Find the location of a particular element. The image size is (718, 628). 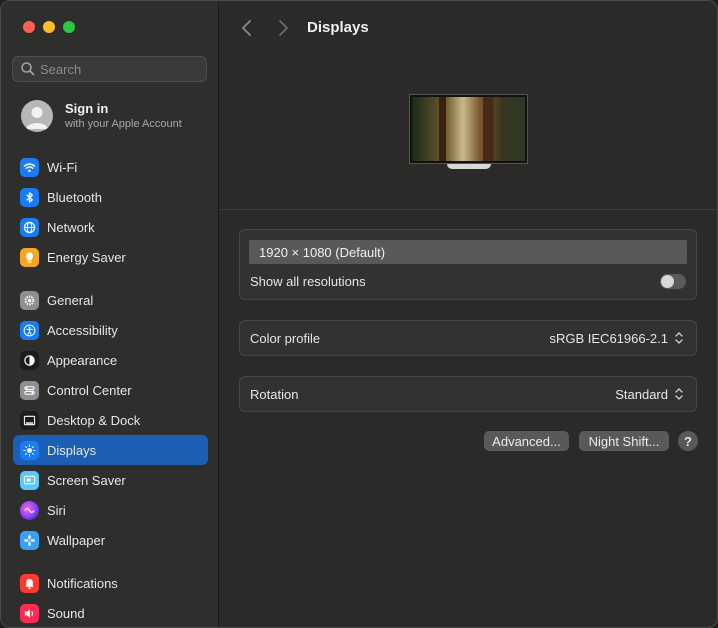

sidebar-item-appearance: Appearance is located at coordinates (110, 360).